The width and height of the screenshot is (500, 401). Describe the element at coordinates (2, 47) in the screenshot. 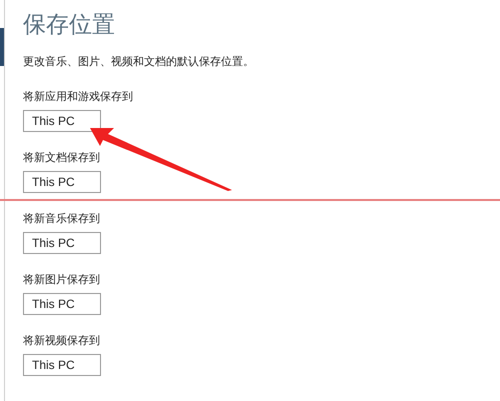

I see `nav-selection-indicator` at that location.